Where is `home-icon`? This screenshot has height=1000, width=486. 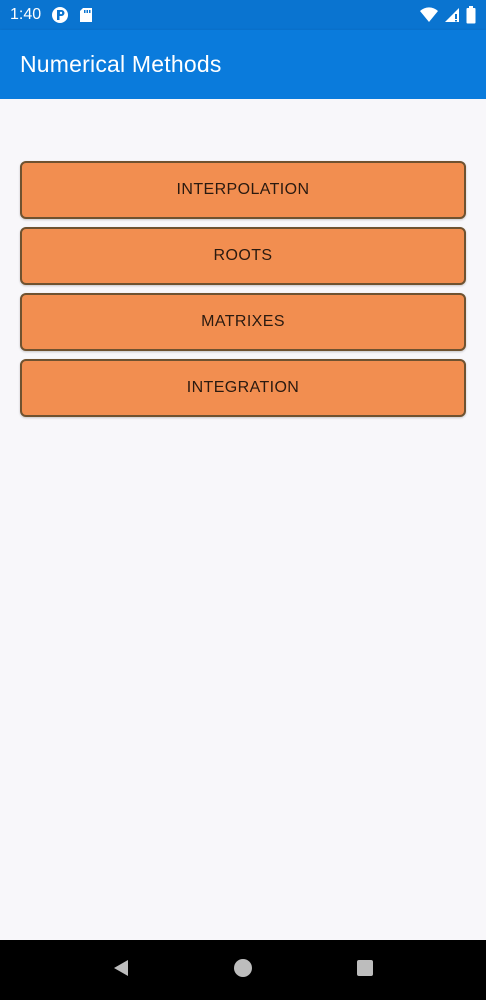
home-icon is located at coordinates (243, 970).